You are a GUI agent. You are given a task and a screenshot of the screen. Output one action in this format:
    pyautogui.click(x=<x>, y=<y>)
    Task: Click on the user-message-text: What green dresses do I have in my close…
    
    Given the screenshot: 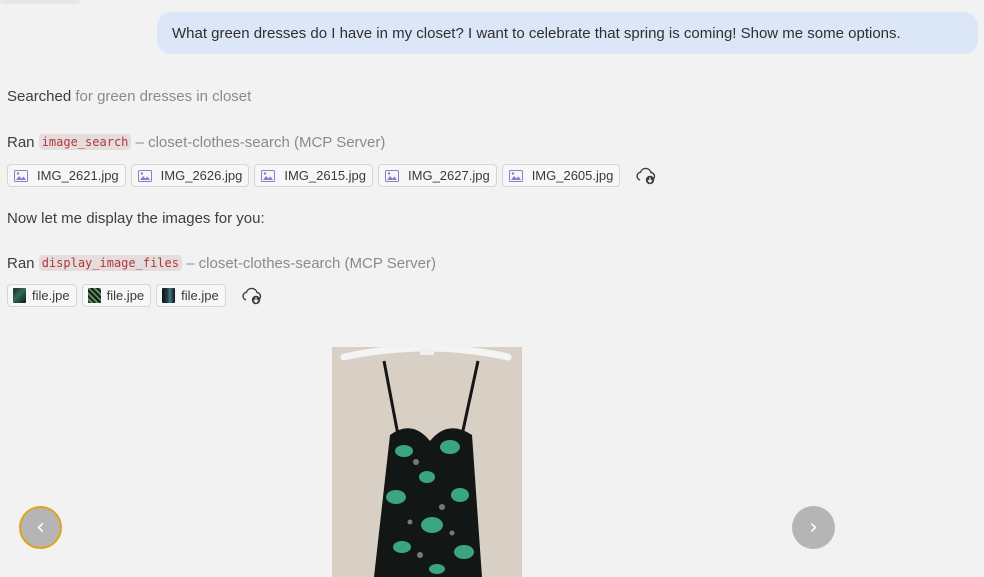 What is the action you would take?
    pyautogui.click(x=536, y=33)
    